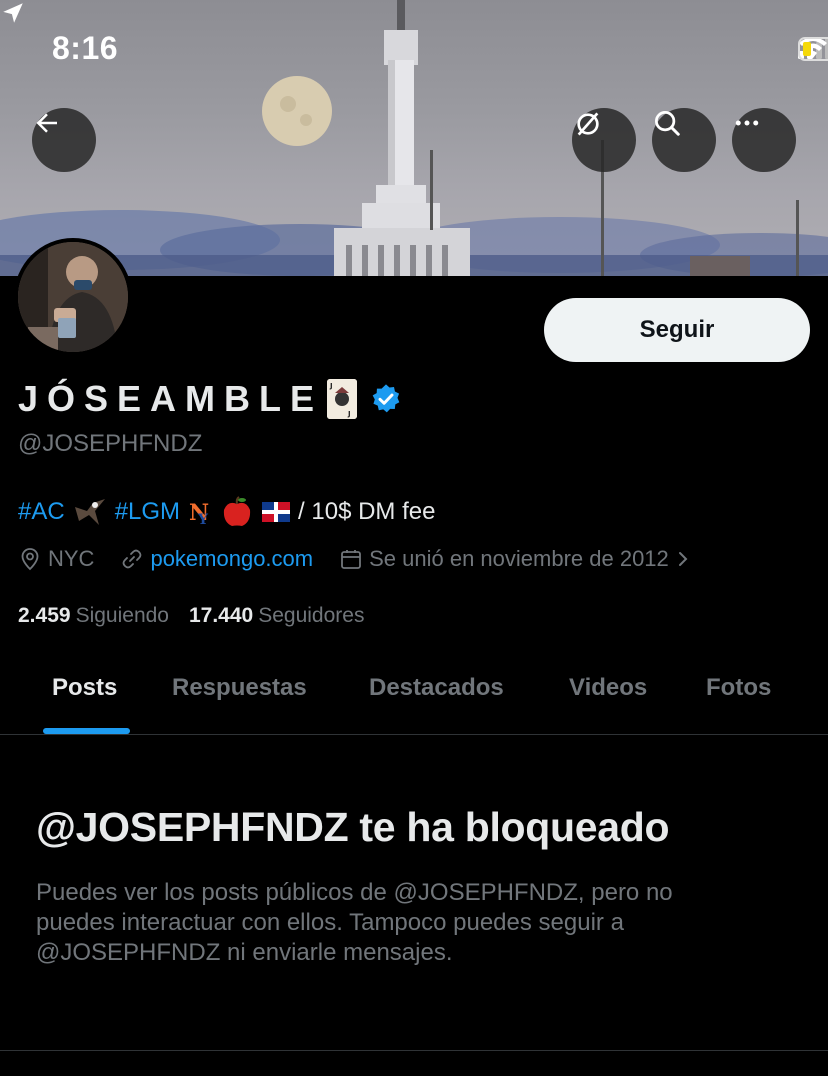 This screenshot has width=828, height=1076. Describe the element at coordinates (41, 512) in the screenshot. I see `hashtag-ac: #AC` at that location.